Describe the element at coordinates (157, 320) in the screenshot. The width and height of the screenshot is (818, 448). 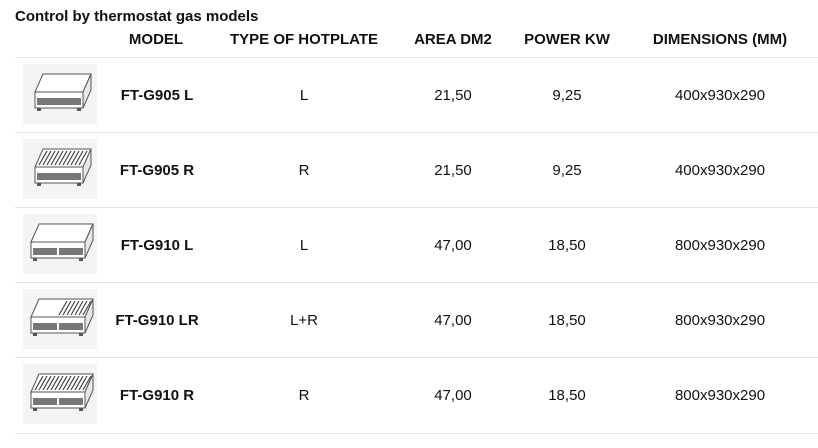
I see `model-name: FT-G910 LR` at that location.